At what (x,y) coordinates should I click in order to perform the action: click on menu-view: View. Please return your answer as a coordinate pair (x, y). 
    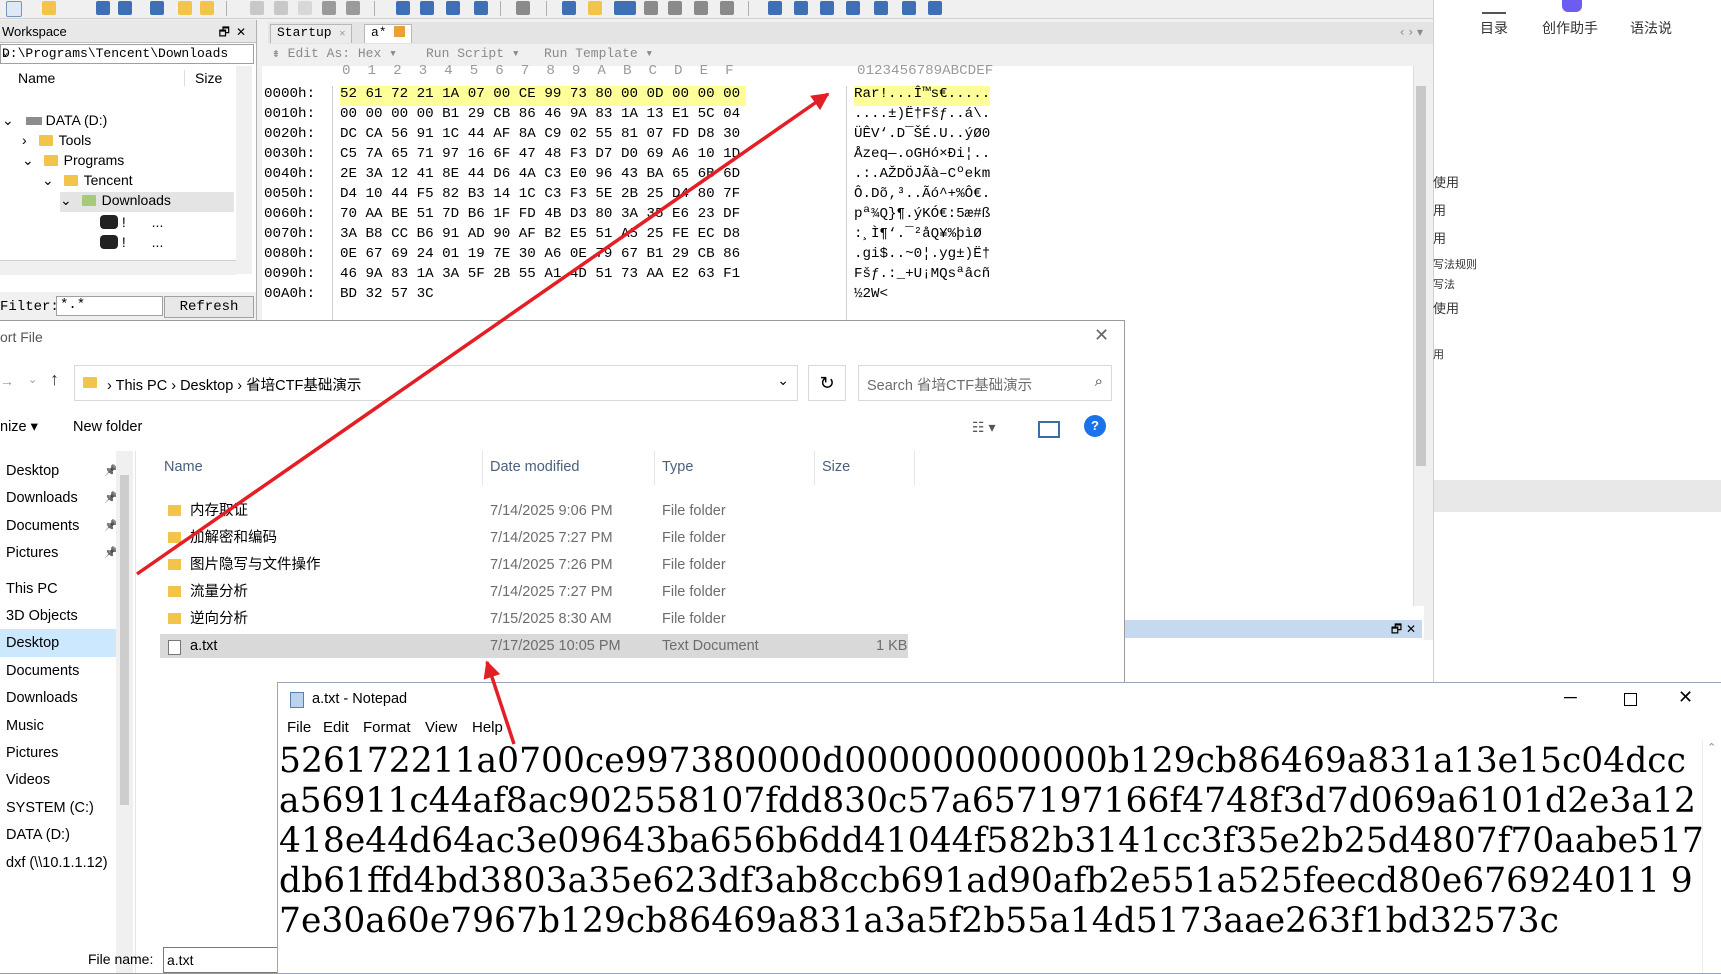
    Looking at the image, I should click on (441, 727).